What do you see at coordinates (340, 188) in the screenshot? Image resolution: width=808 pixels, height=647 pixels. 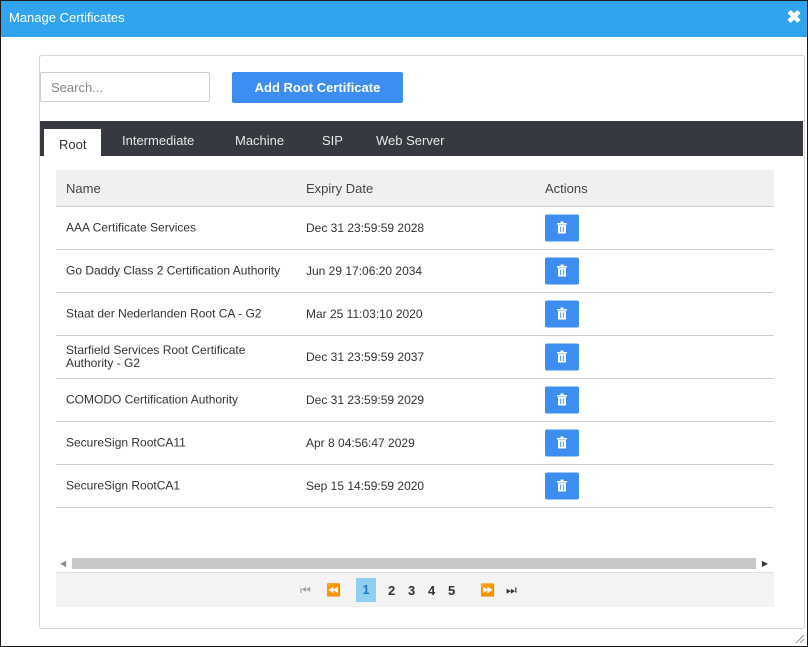 I see `column-header-expiry: Expiry Date` at bounding box center [340, 188].